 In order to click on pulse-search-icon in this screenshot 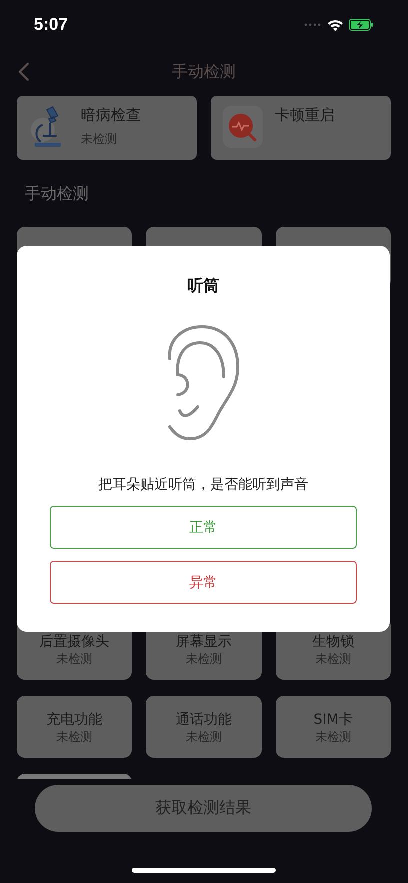, I will do `click(243, 127)`.